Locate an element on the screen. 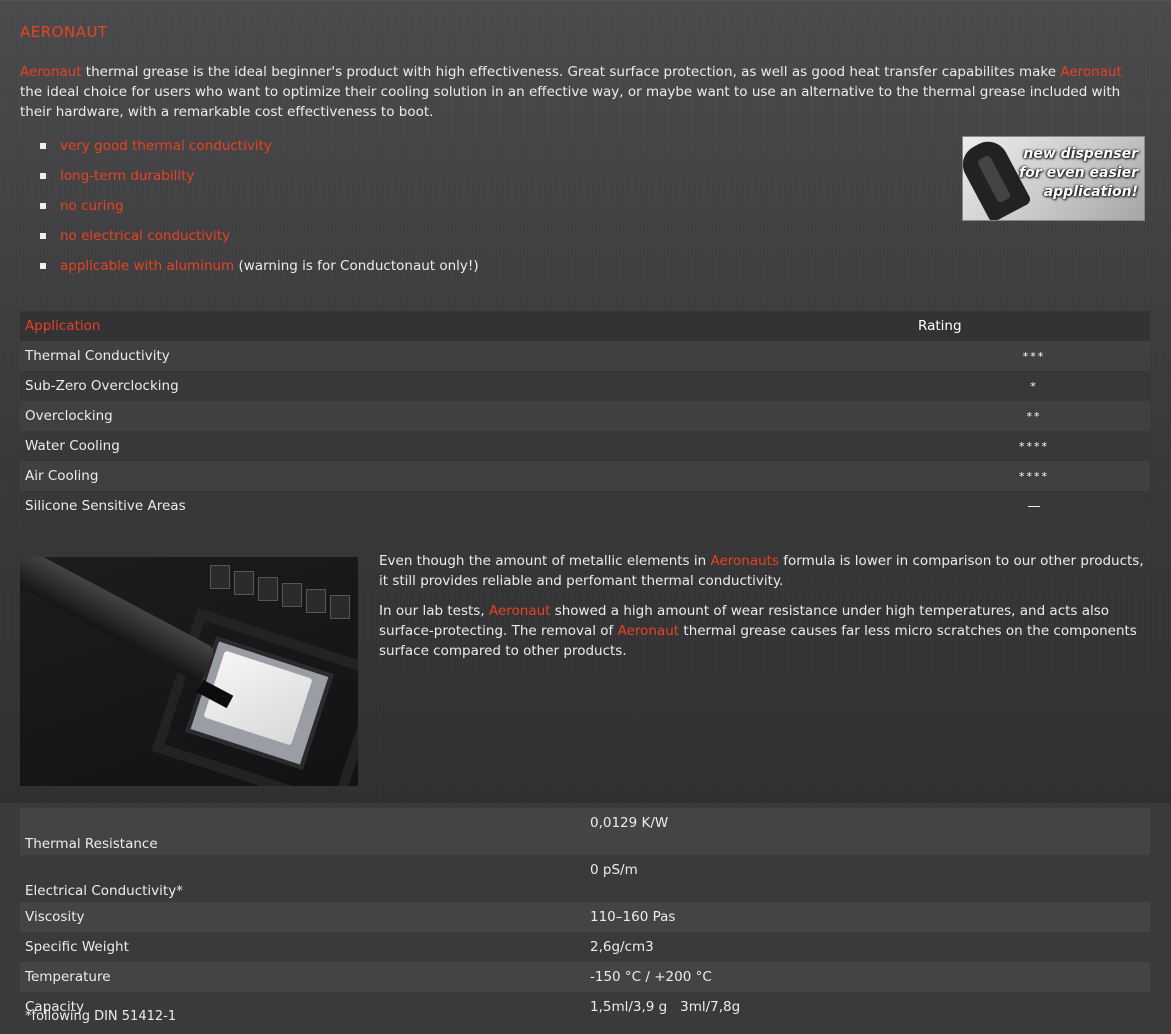 Image resolution: width=1171 pixels, height=1034 pixels. rating-dash: — is located at coordinates (1034, 506).